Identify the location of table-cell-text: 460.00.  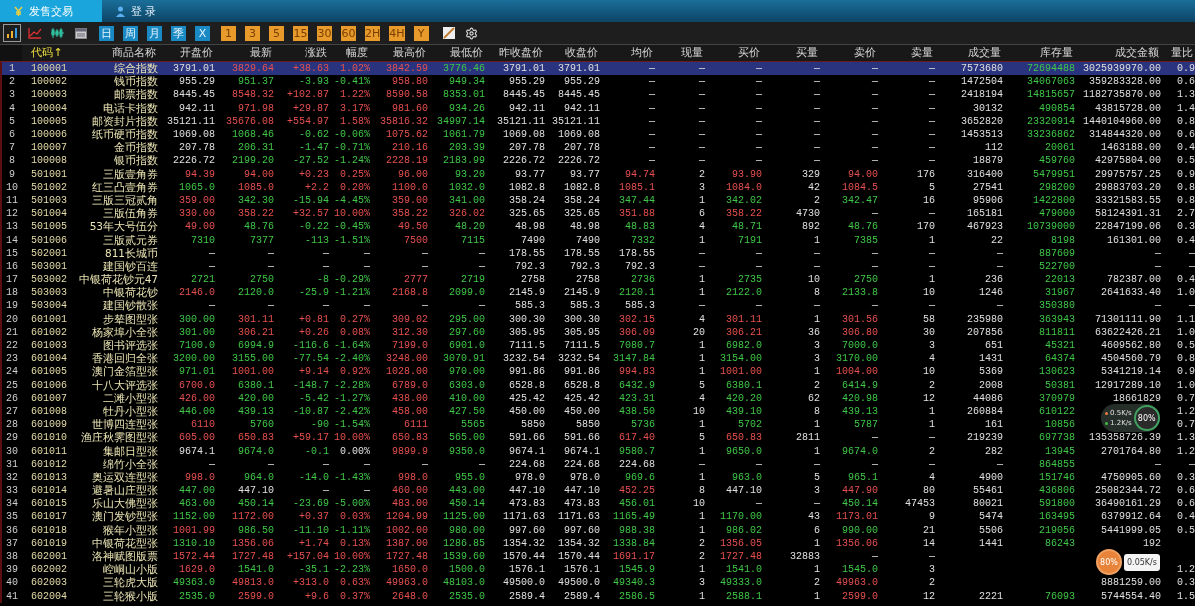
(410, 491).